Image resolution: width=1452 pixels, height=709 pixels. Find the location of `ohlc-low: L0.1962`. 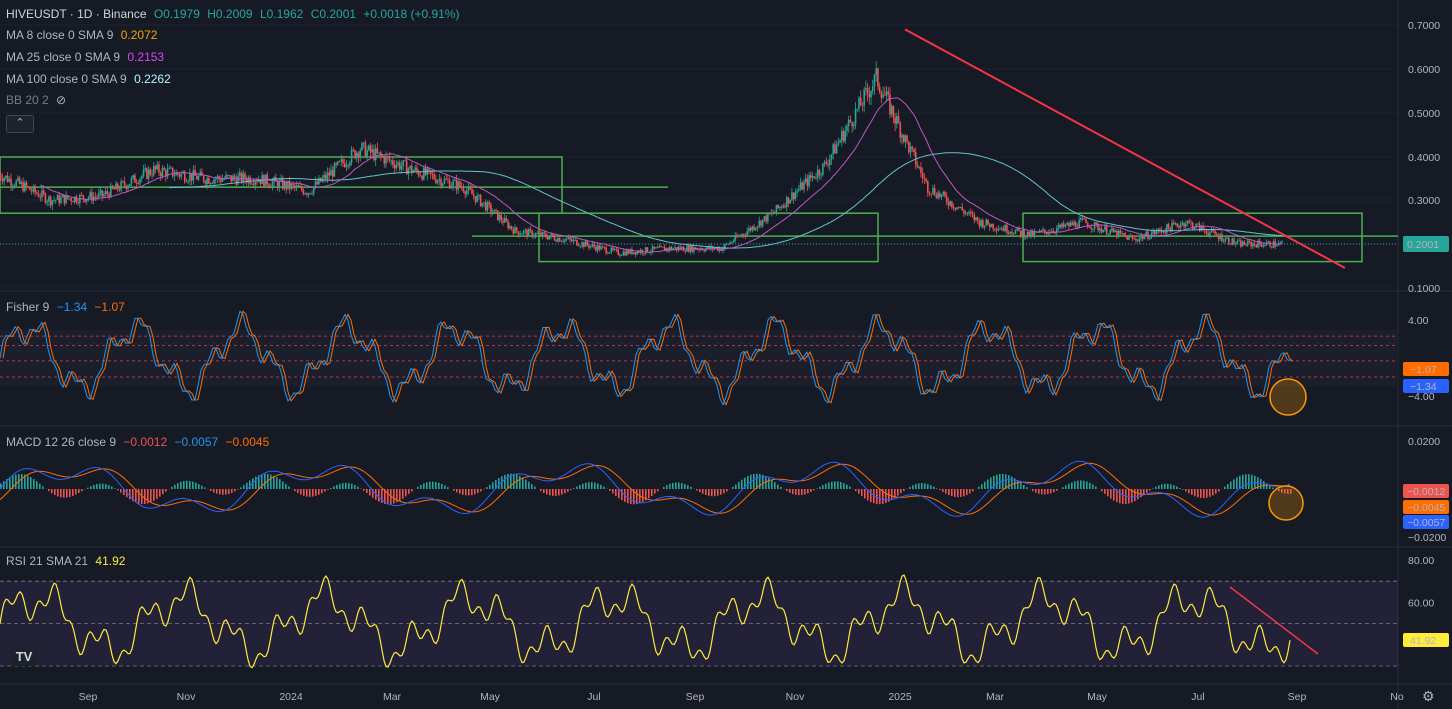

ohlc-low: L0.1962 is located at coordinates (281, 14).